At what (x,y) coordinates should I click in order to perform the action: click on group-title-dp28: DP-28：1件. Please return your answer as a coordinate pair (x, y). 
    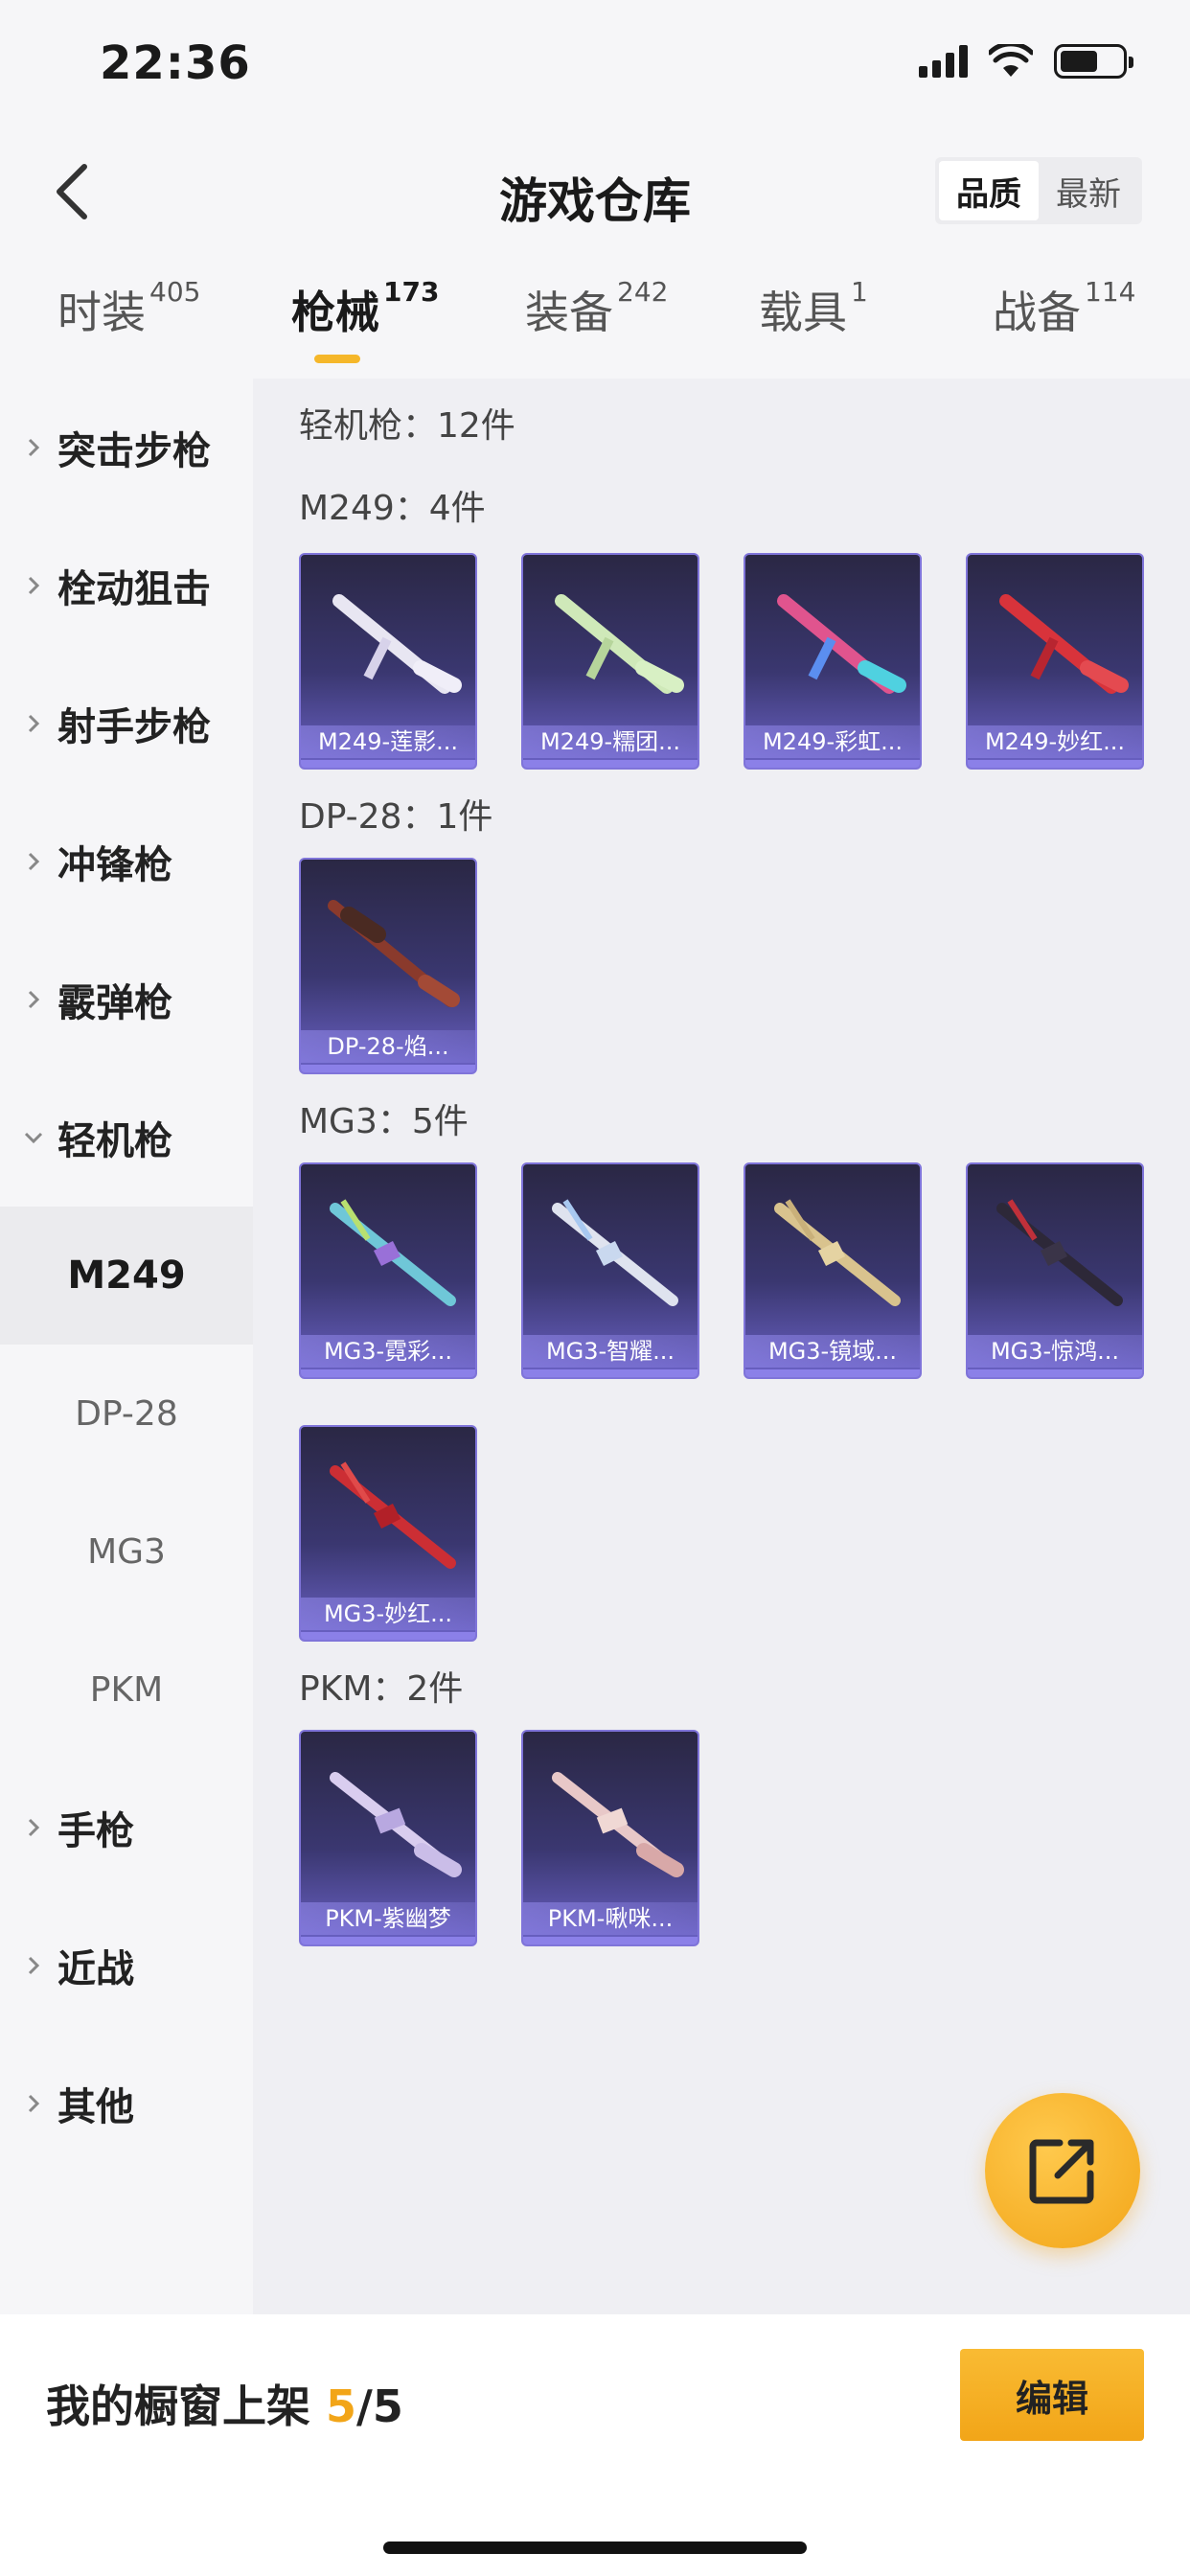
    Looking at the image, I should click on (396, 817).